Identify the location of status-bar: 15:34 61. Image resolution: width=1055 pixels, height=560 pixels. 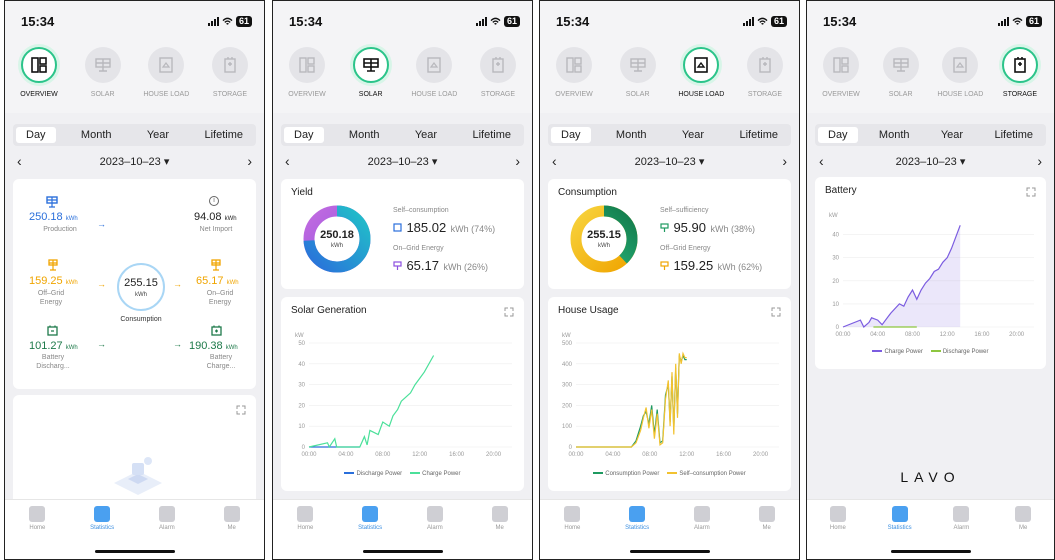
(930, 21).